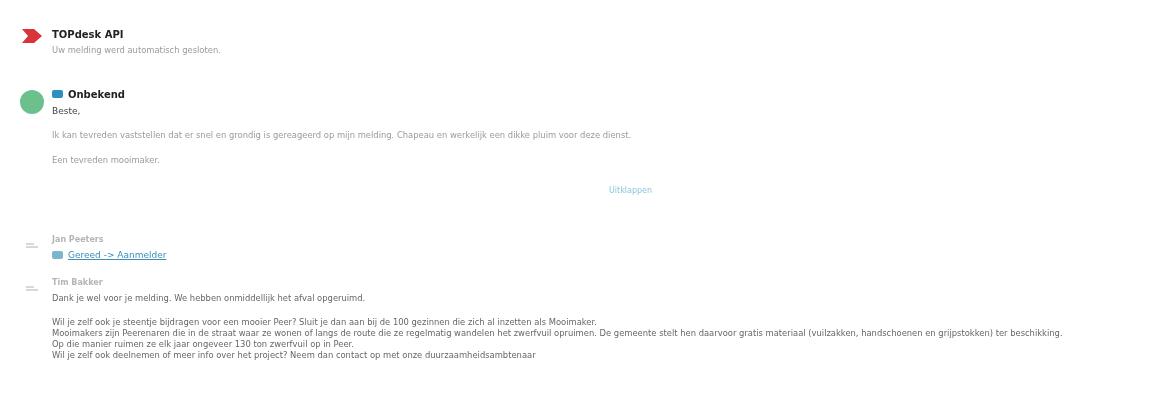 Image resolution: width=1155 pixels, height=417 pixels. Describe the element at coordinates (32, 102) in the screenshot. I see `avatar-icon` at that location.